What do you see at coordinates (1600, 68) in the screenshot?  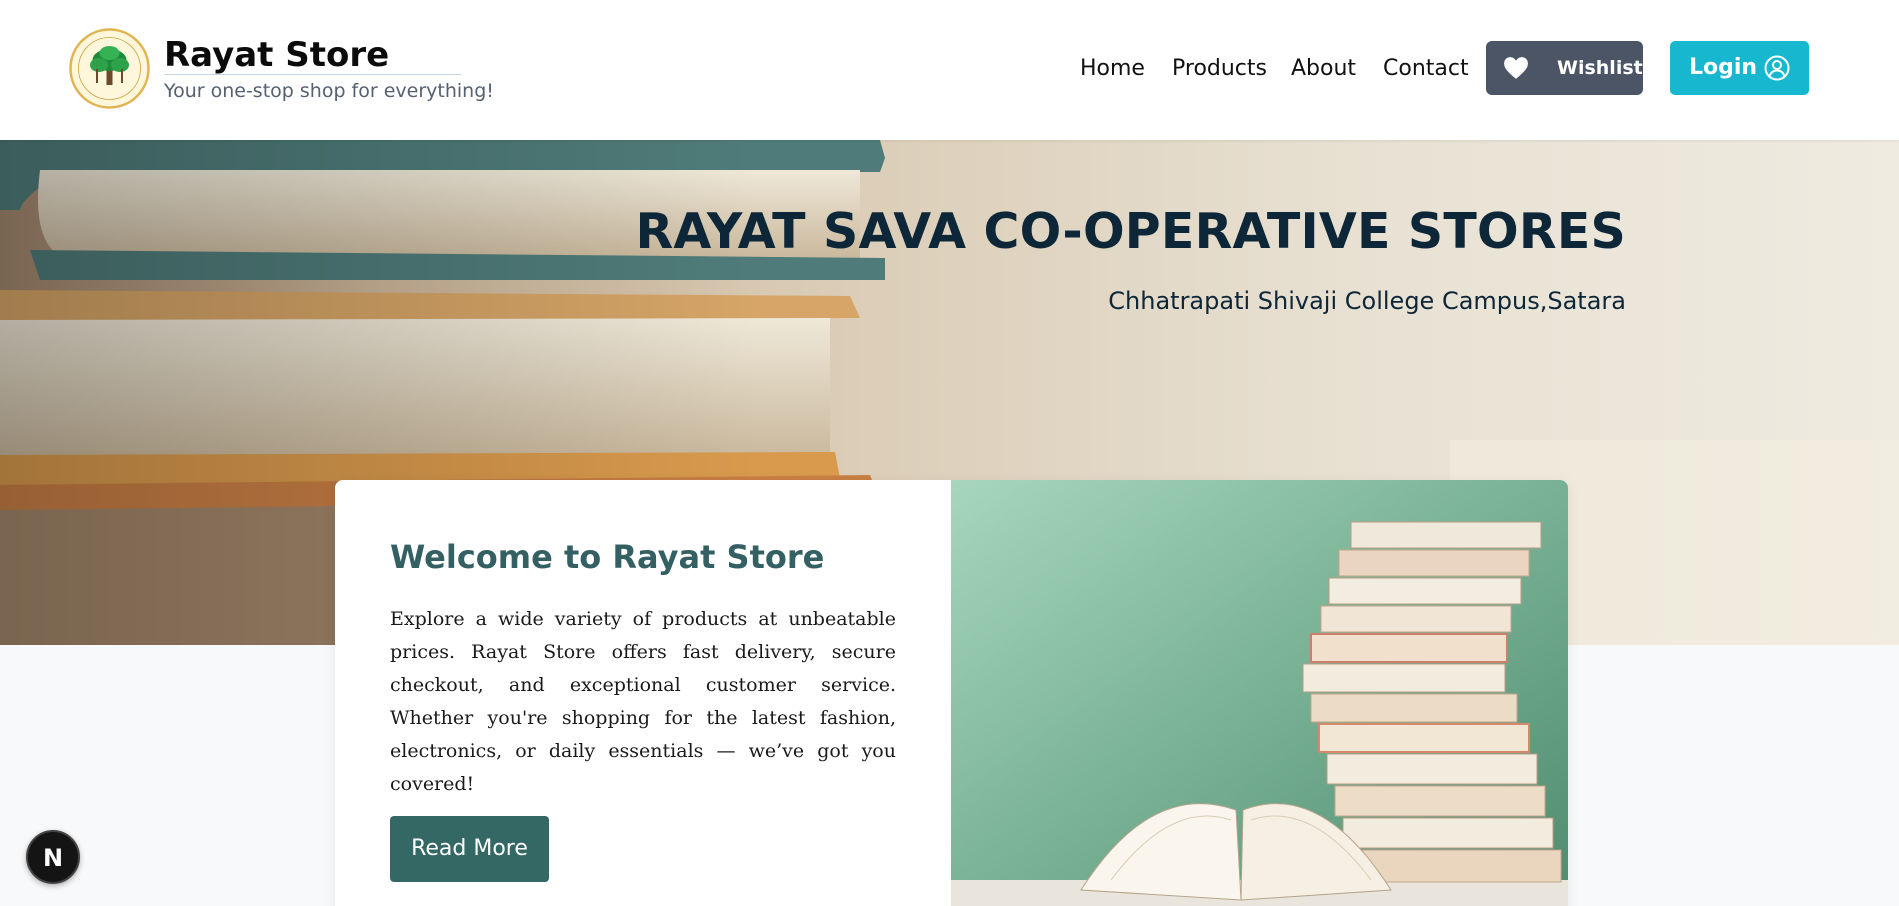 I see `wishlist-label: Wishlist` at bounding box center [1600, 68].